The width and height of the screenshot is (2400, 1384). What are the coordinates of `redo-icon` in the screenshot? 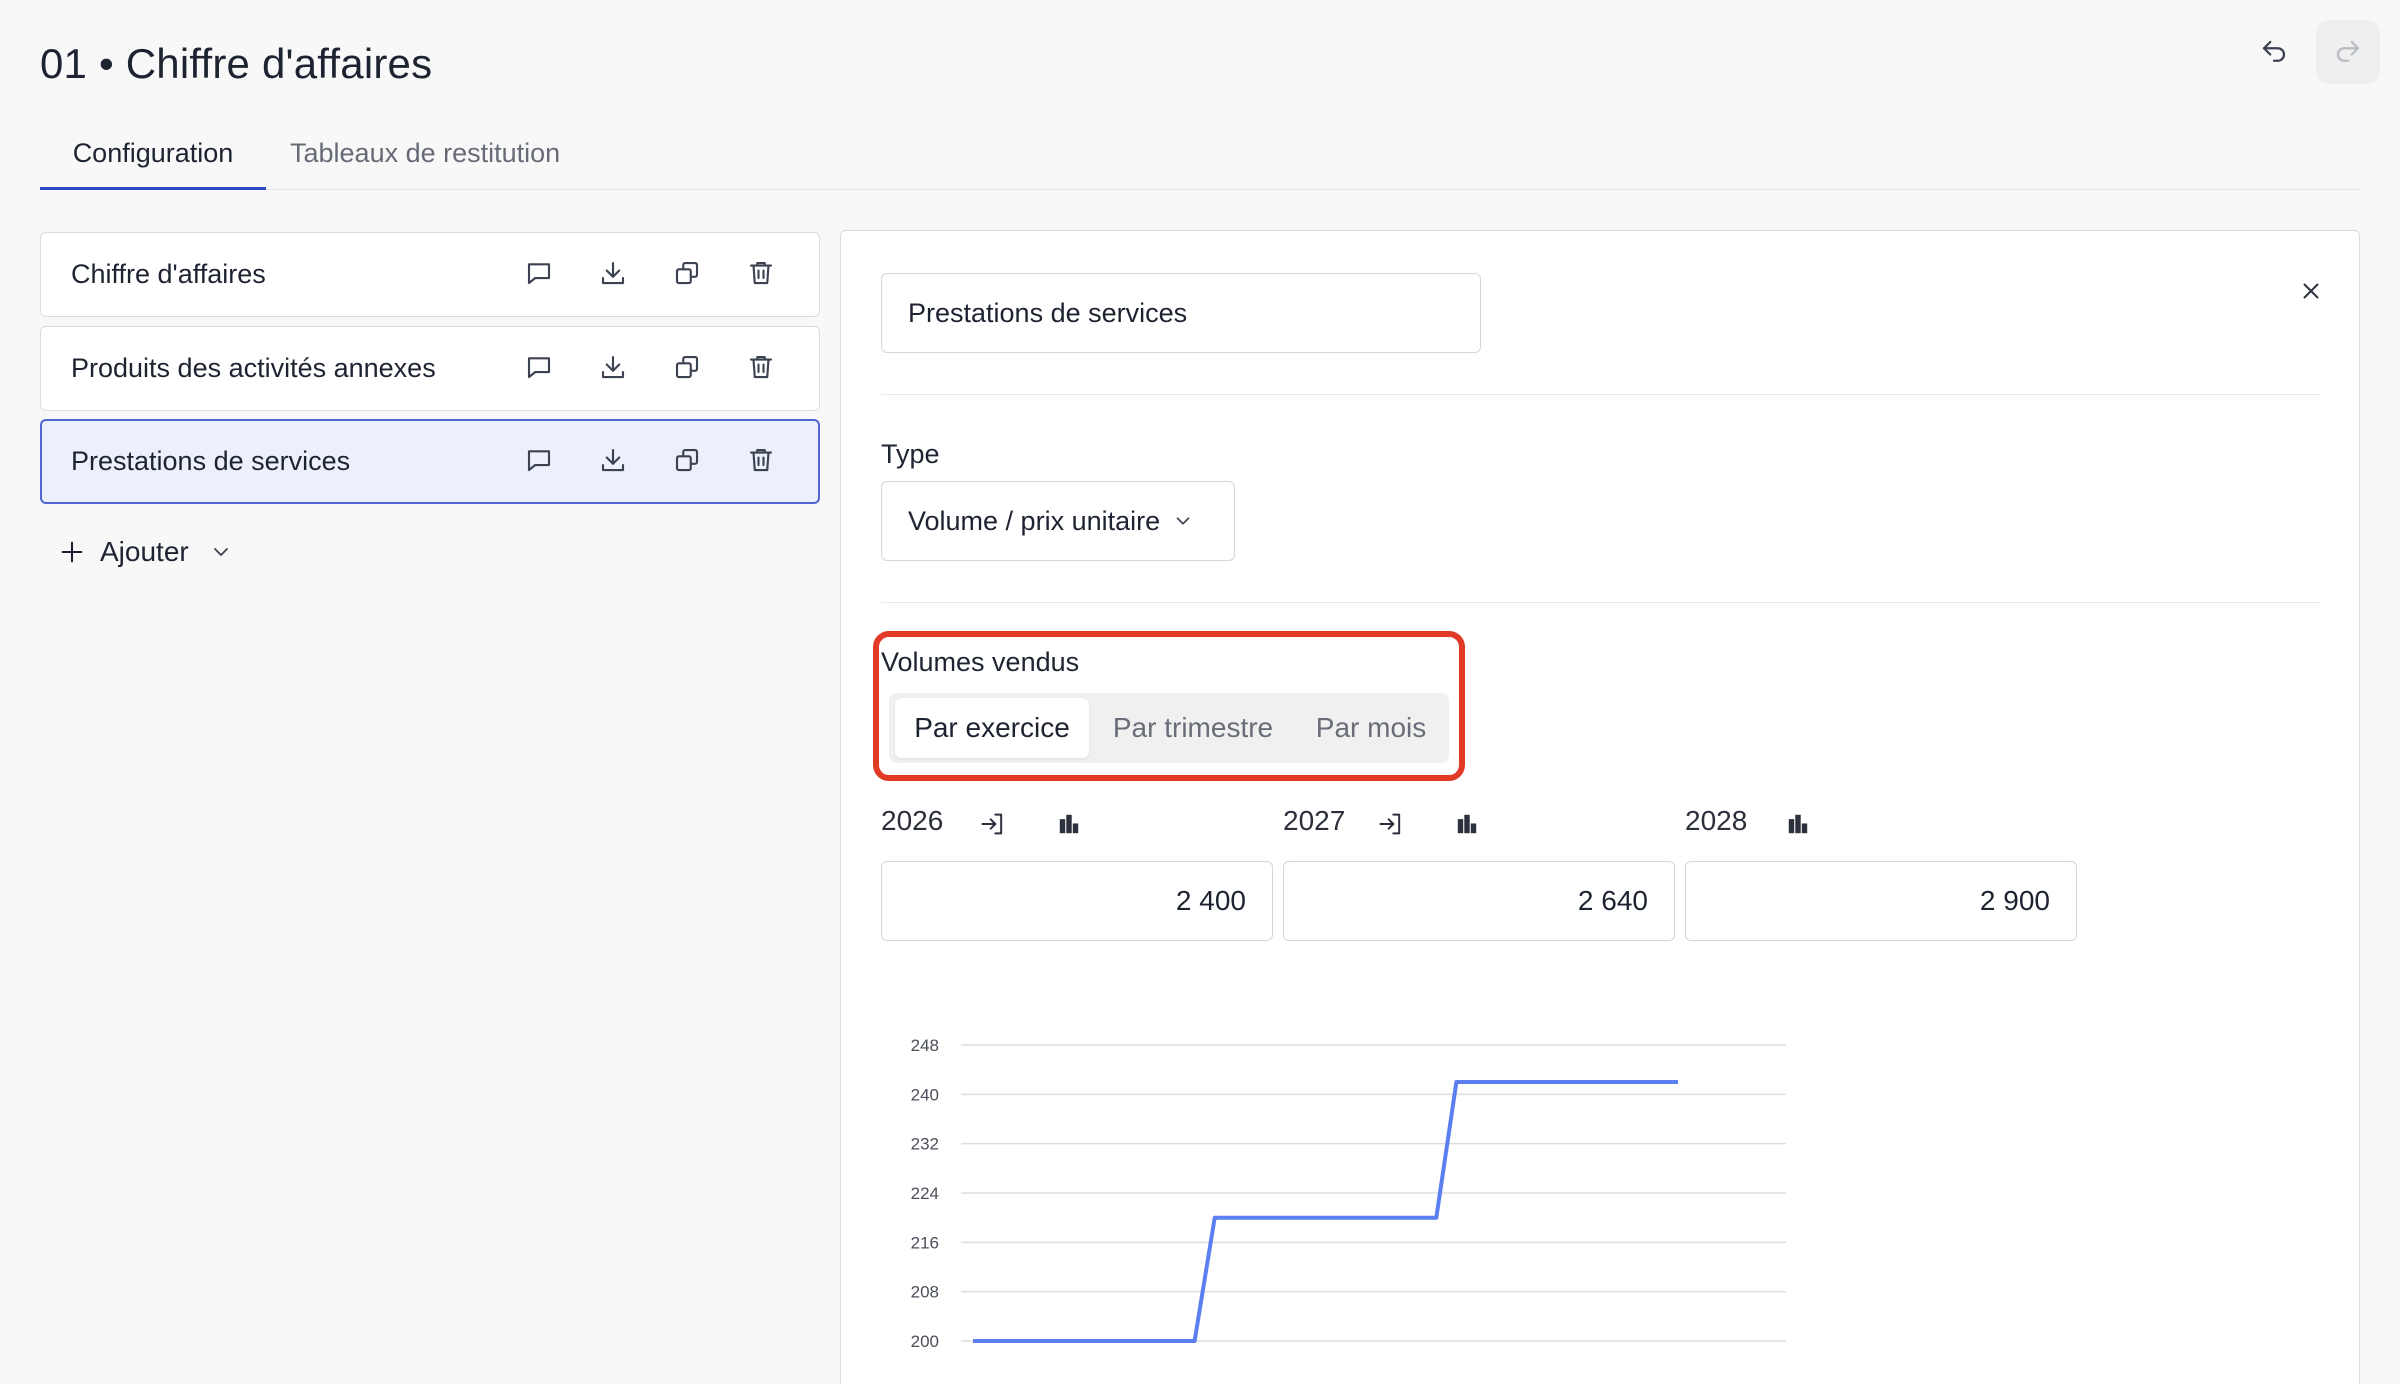 It's located at (2348, 51).